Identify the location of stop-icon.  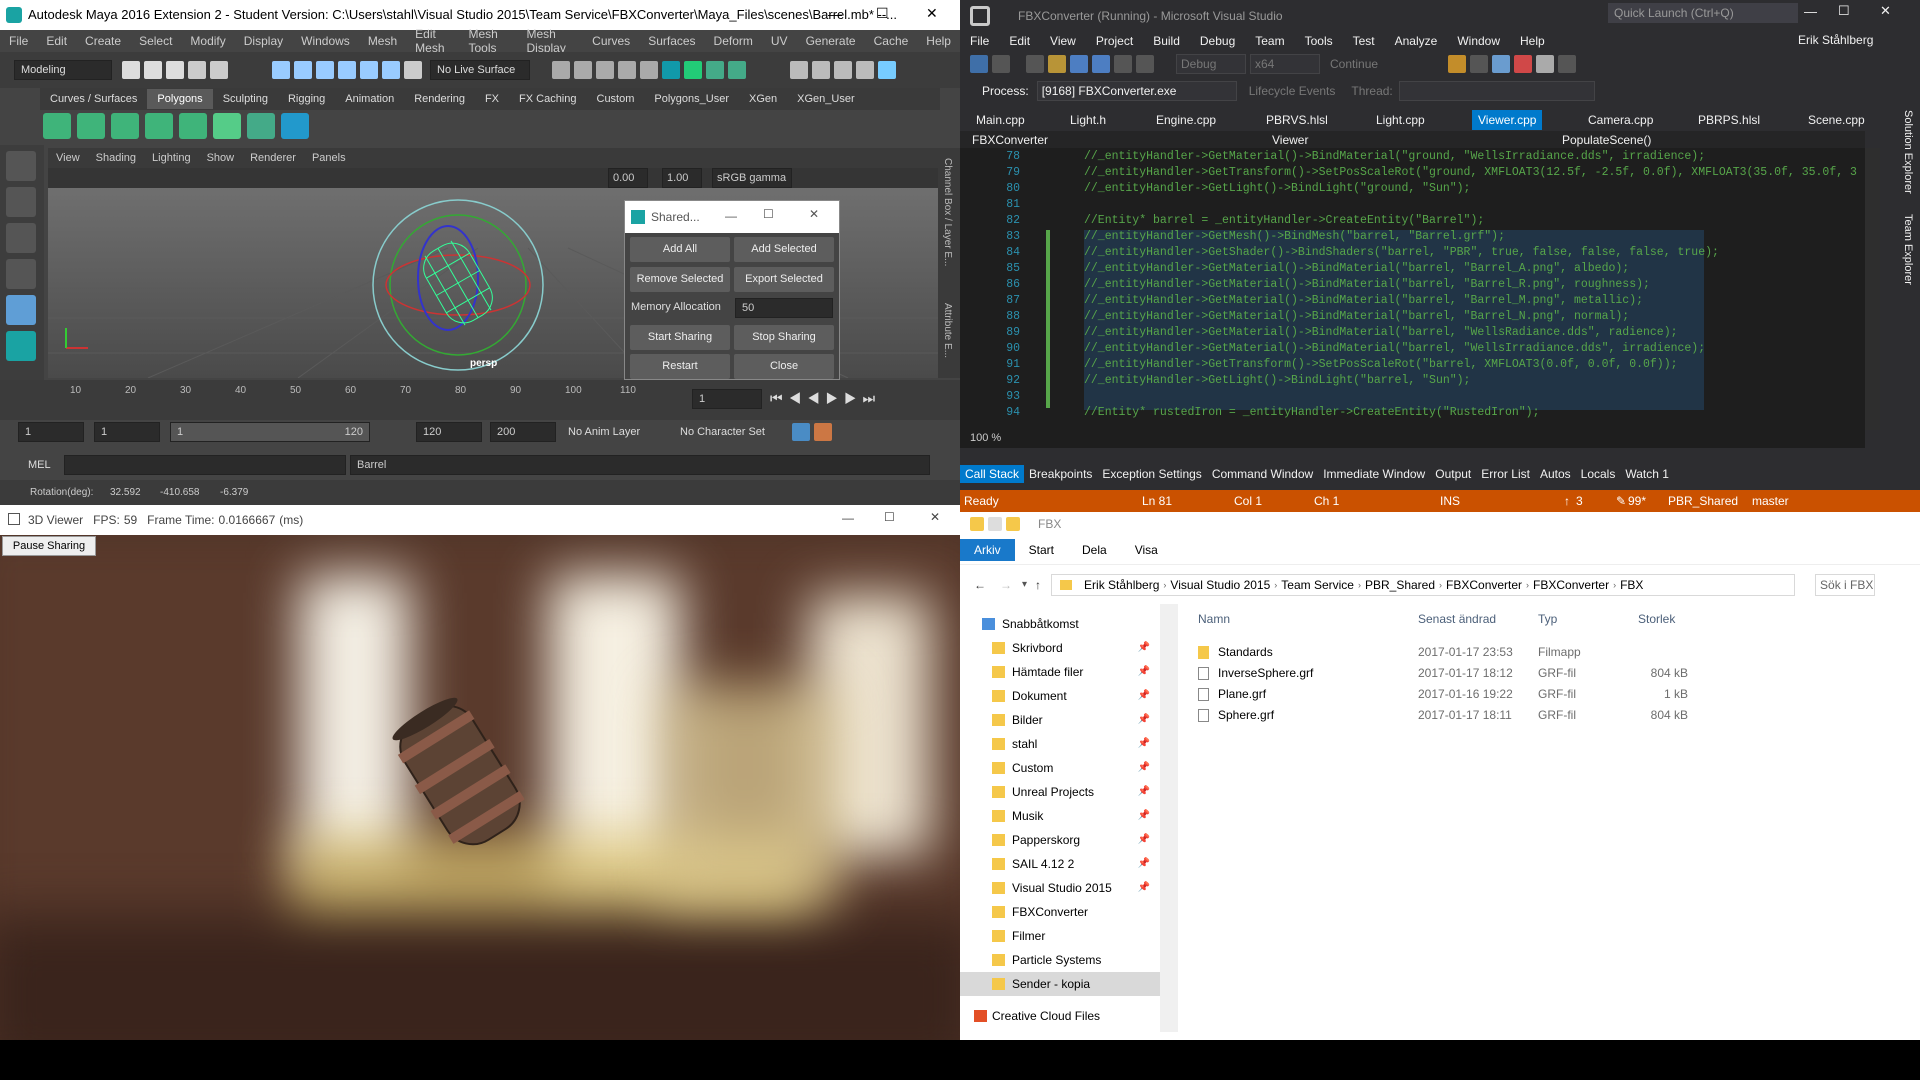
(1523, 64).